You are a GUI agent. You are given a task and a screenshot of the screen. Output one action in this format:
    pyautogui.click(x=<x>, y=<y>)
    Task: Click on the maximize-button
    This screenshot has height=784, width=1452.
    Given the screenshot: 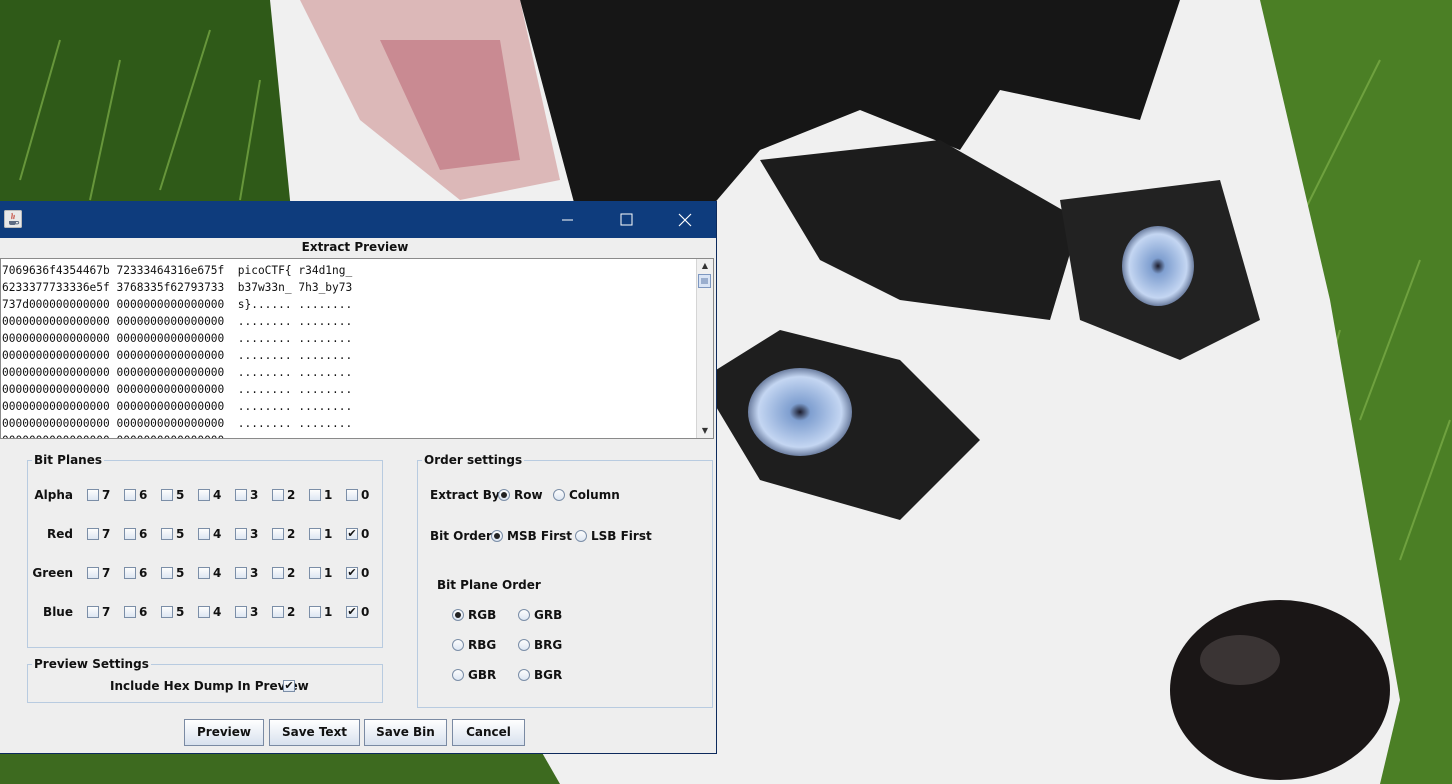 What is the action you would take?
    pyautogui.click(x=626, y=219)
    